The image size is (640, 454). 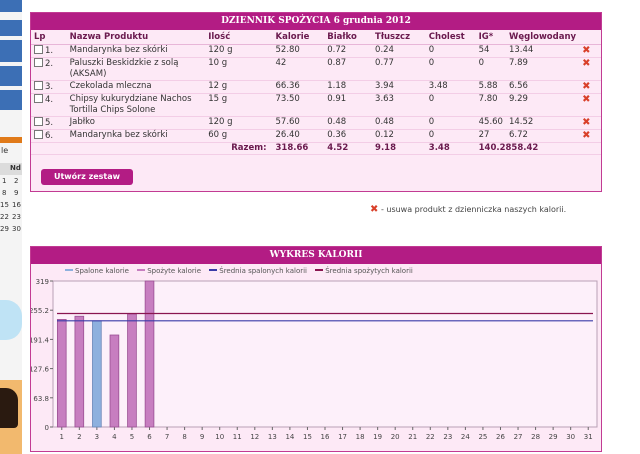 What do you see at coordinates (490, 69) in the screenshot?
I see `glycemic-index: 0` at bounding box center [490, 69].